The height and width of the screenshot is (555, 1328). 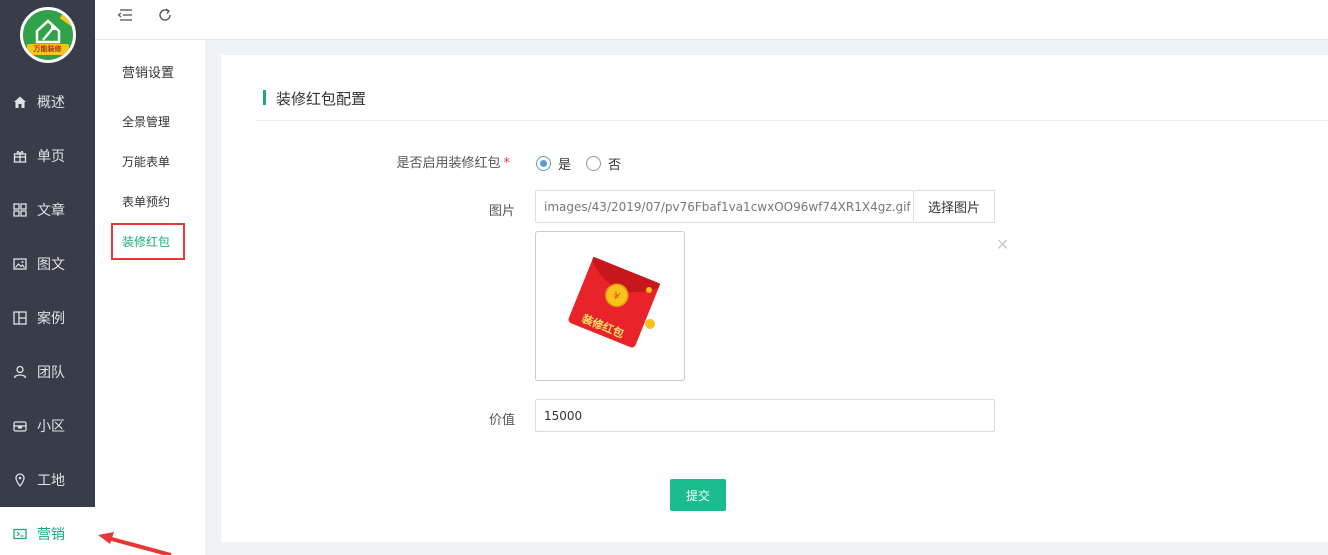 What do you see at coordinates (51, 373) in the screenshot?
I see `sidebar-item-label: 团队` at bounding box center [51, 373].